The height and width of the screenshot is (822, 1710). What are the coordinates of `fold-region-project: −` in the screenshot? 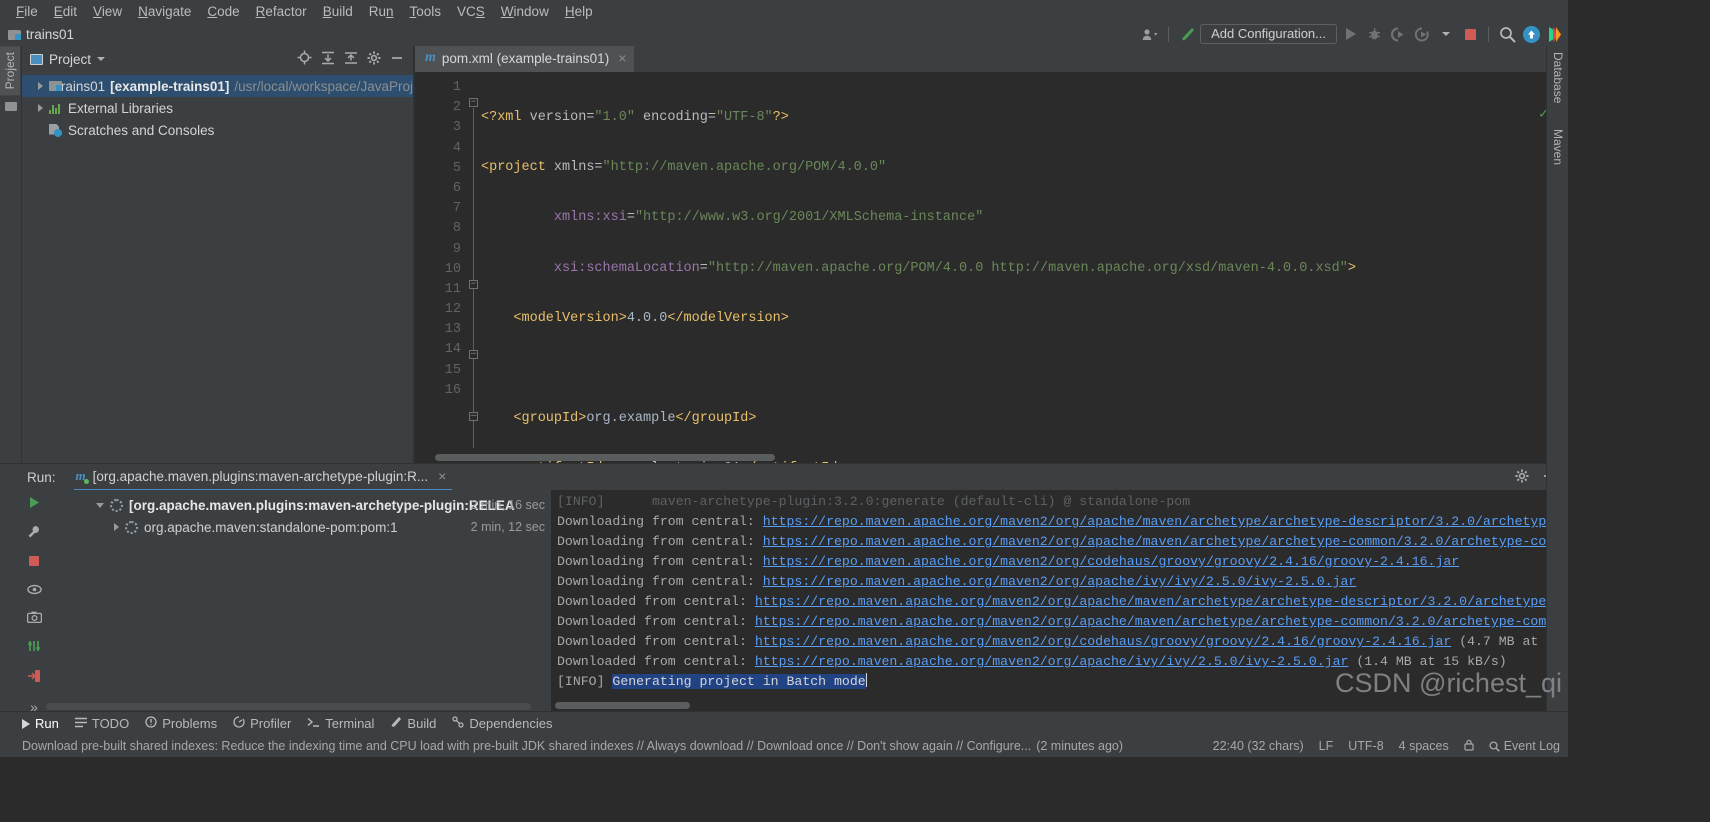 It's located at (473, 102).